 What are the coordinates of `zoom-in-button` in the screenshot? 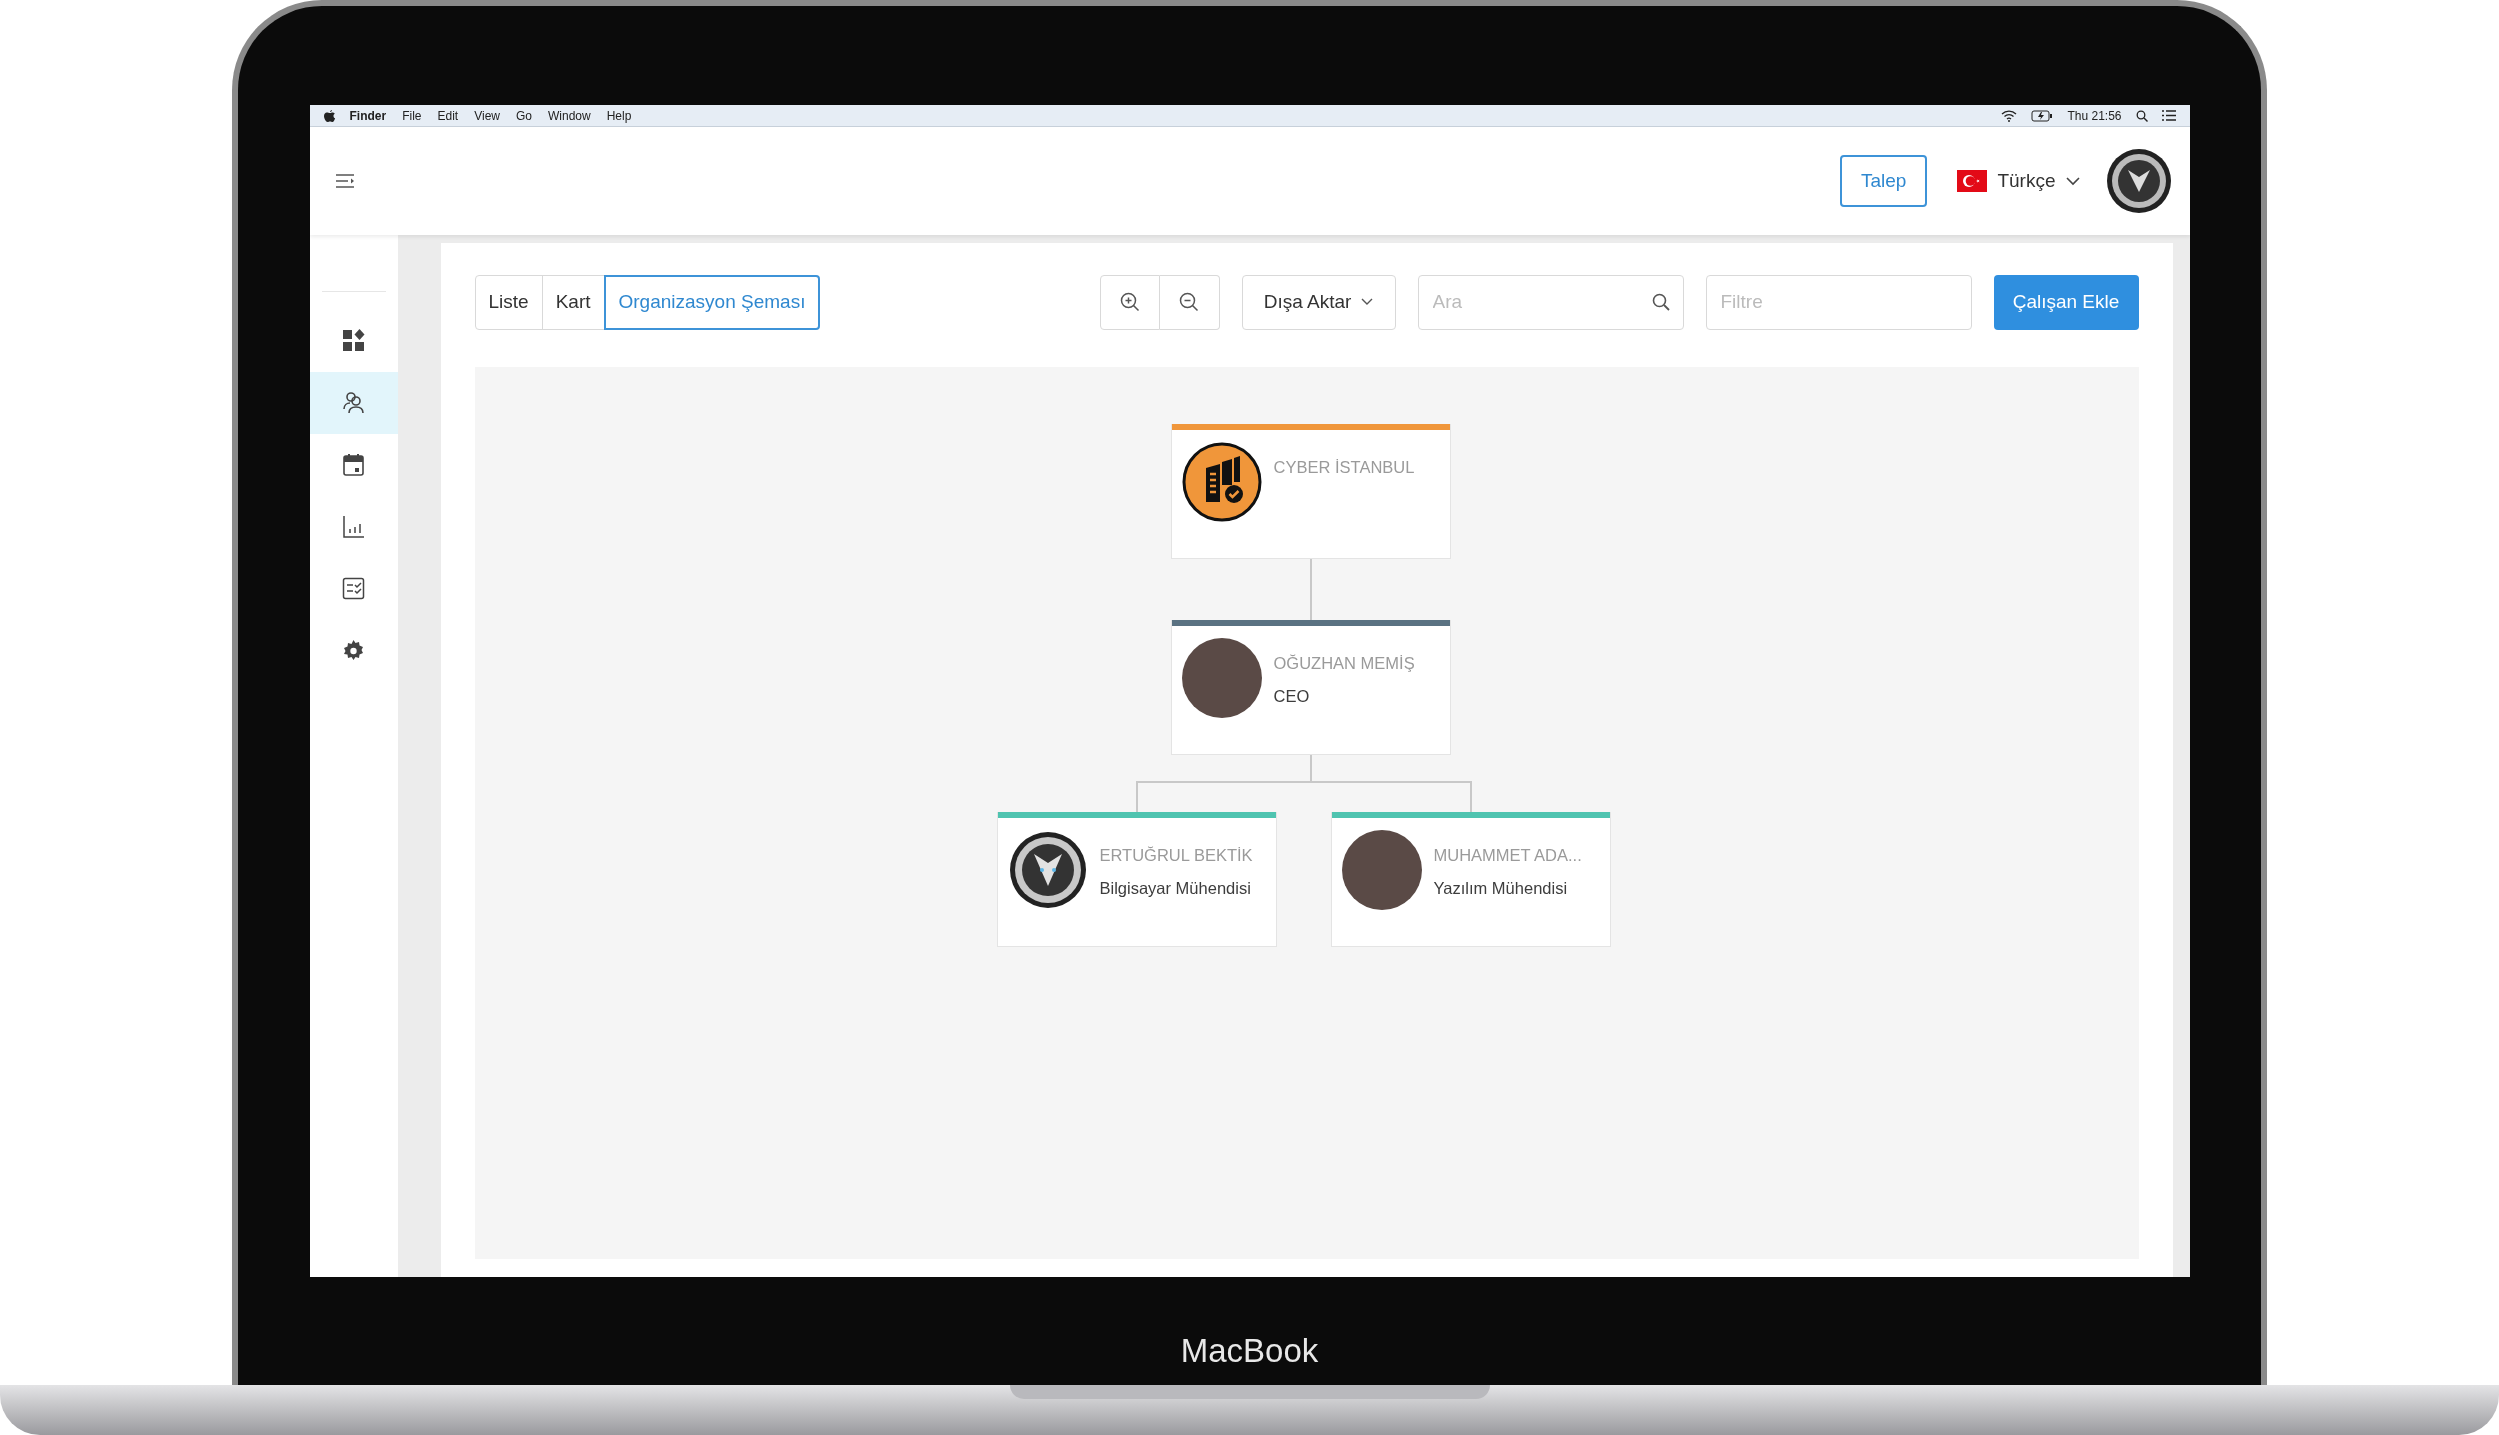 It's located at (1129, 302).